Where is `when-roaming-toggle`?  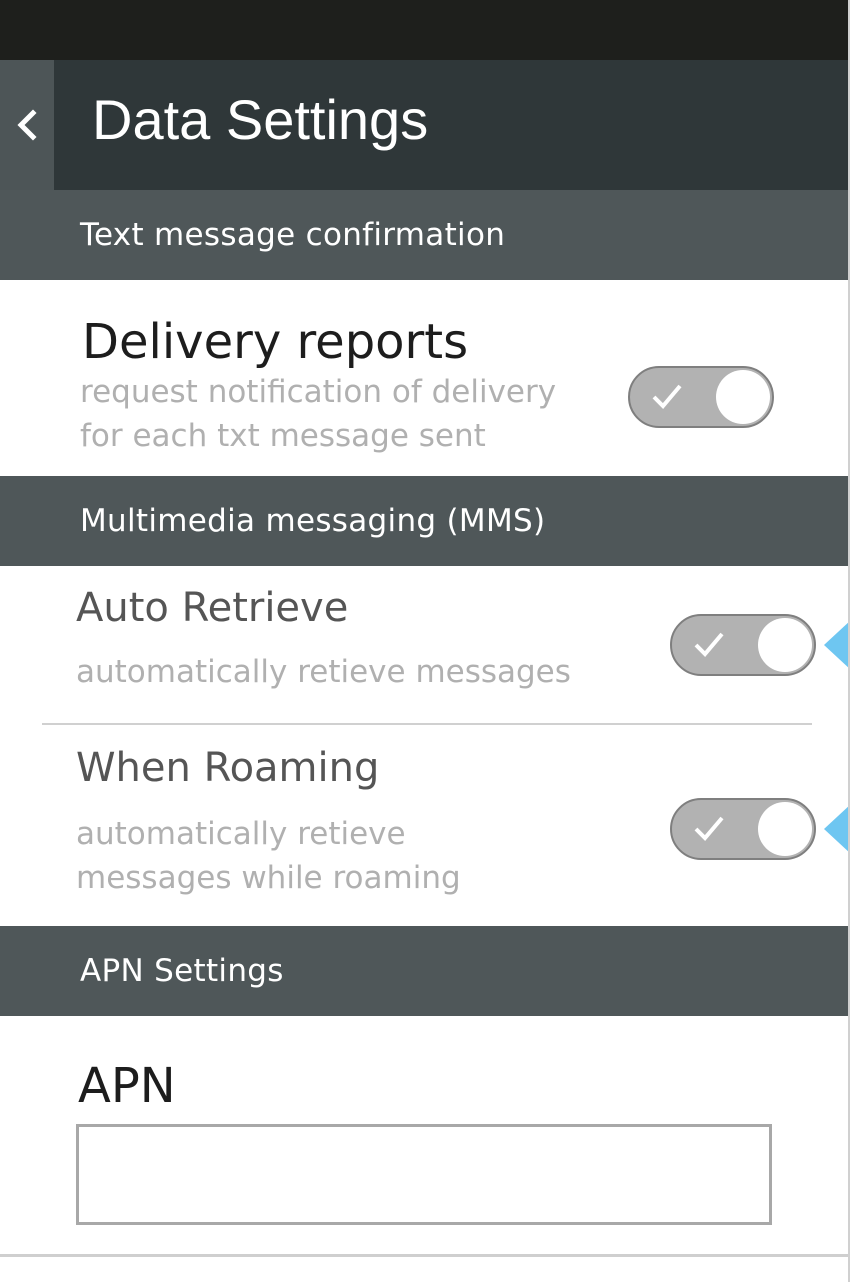 when-roaming-toggle is located at coordinates (743, 829).